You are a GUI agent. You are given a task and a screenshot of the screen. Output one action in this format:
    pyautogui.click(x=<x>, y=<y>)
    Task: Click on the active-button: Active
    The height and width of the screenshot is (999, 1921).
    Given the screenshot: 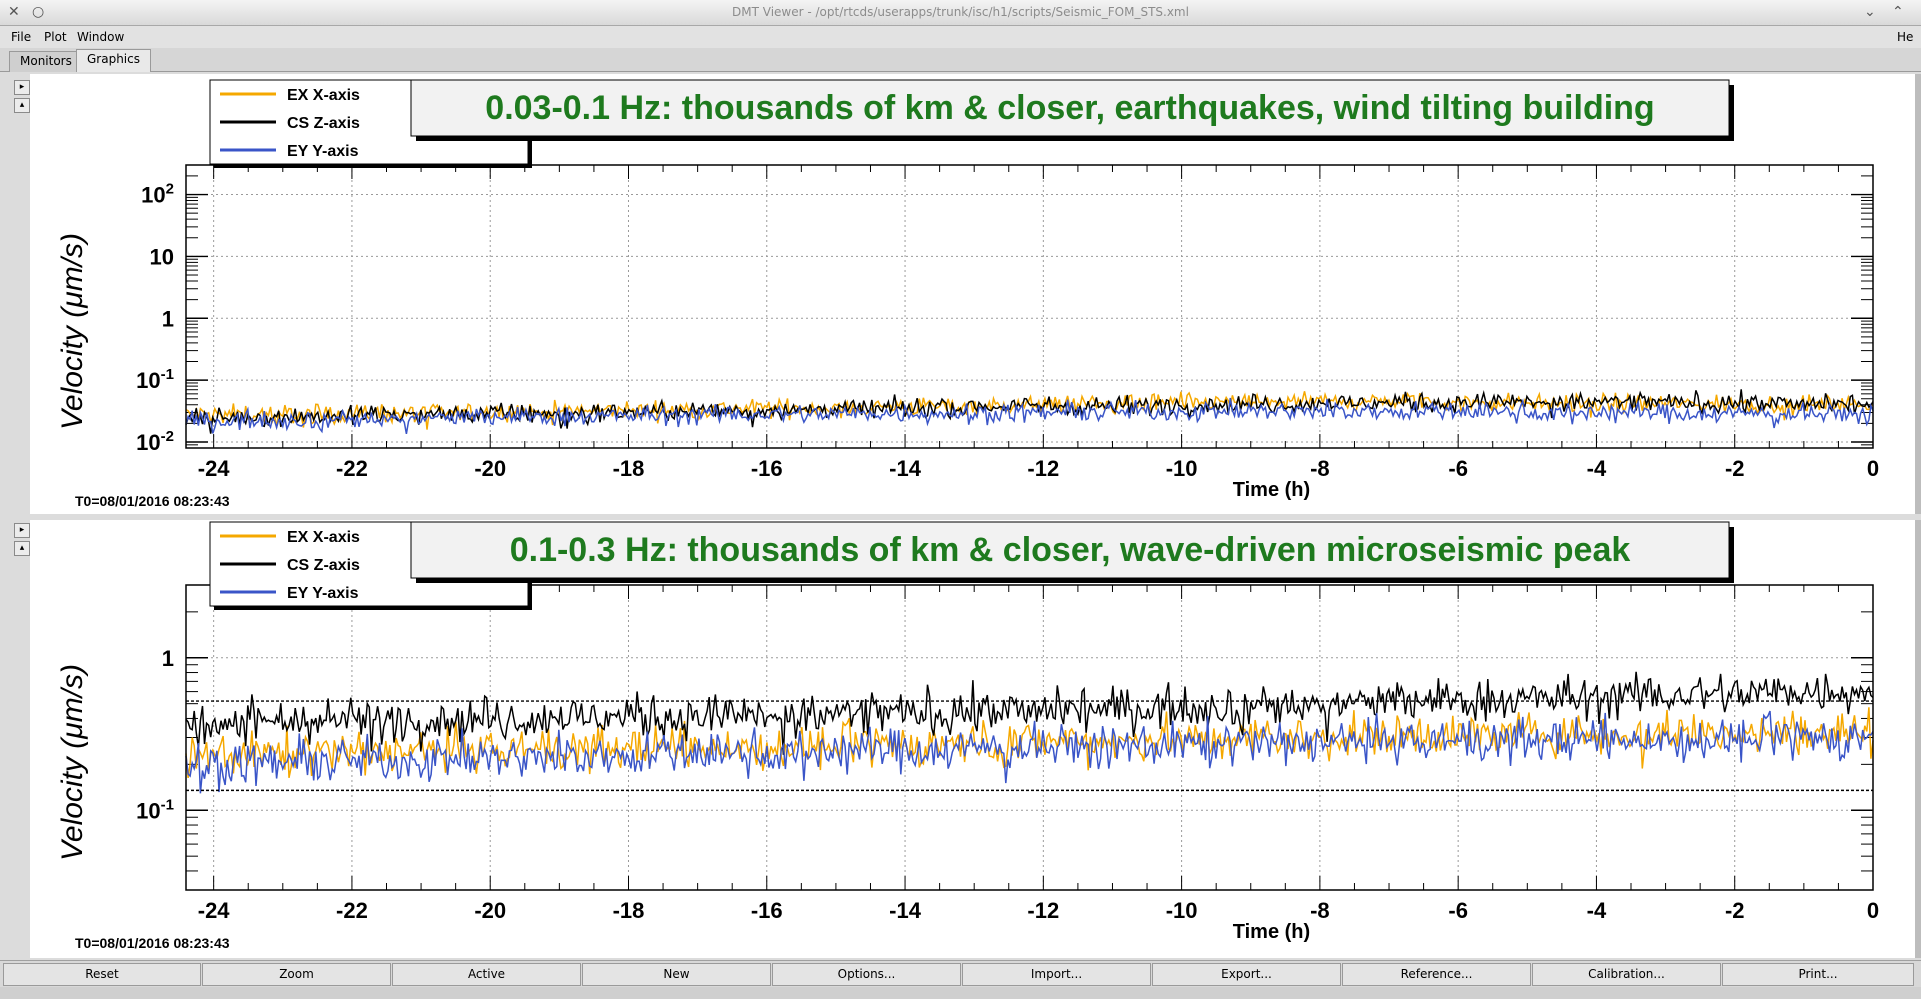 What is the action you would take?
    pyautogui.click(x=486, y=974)
    